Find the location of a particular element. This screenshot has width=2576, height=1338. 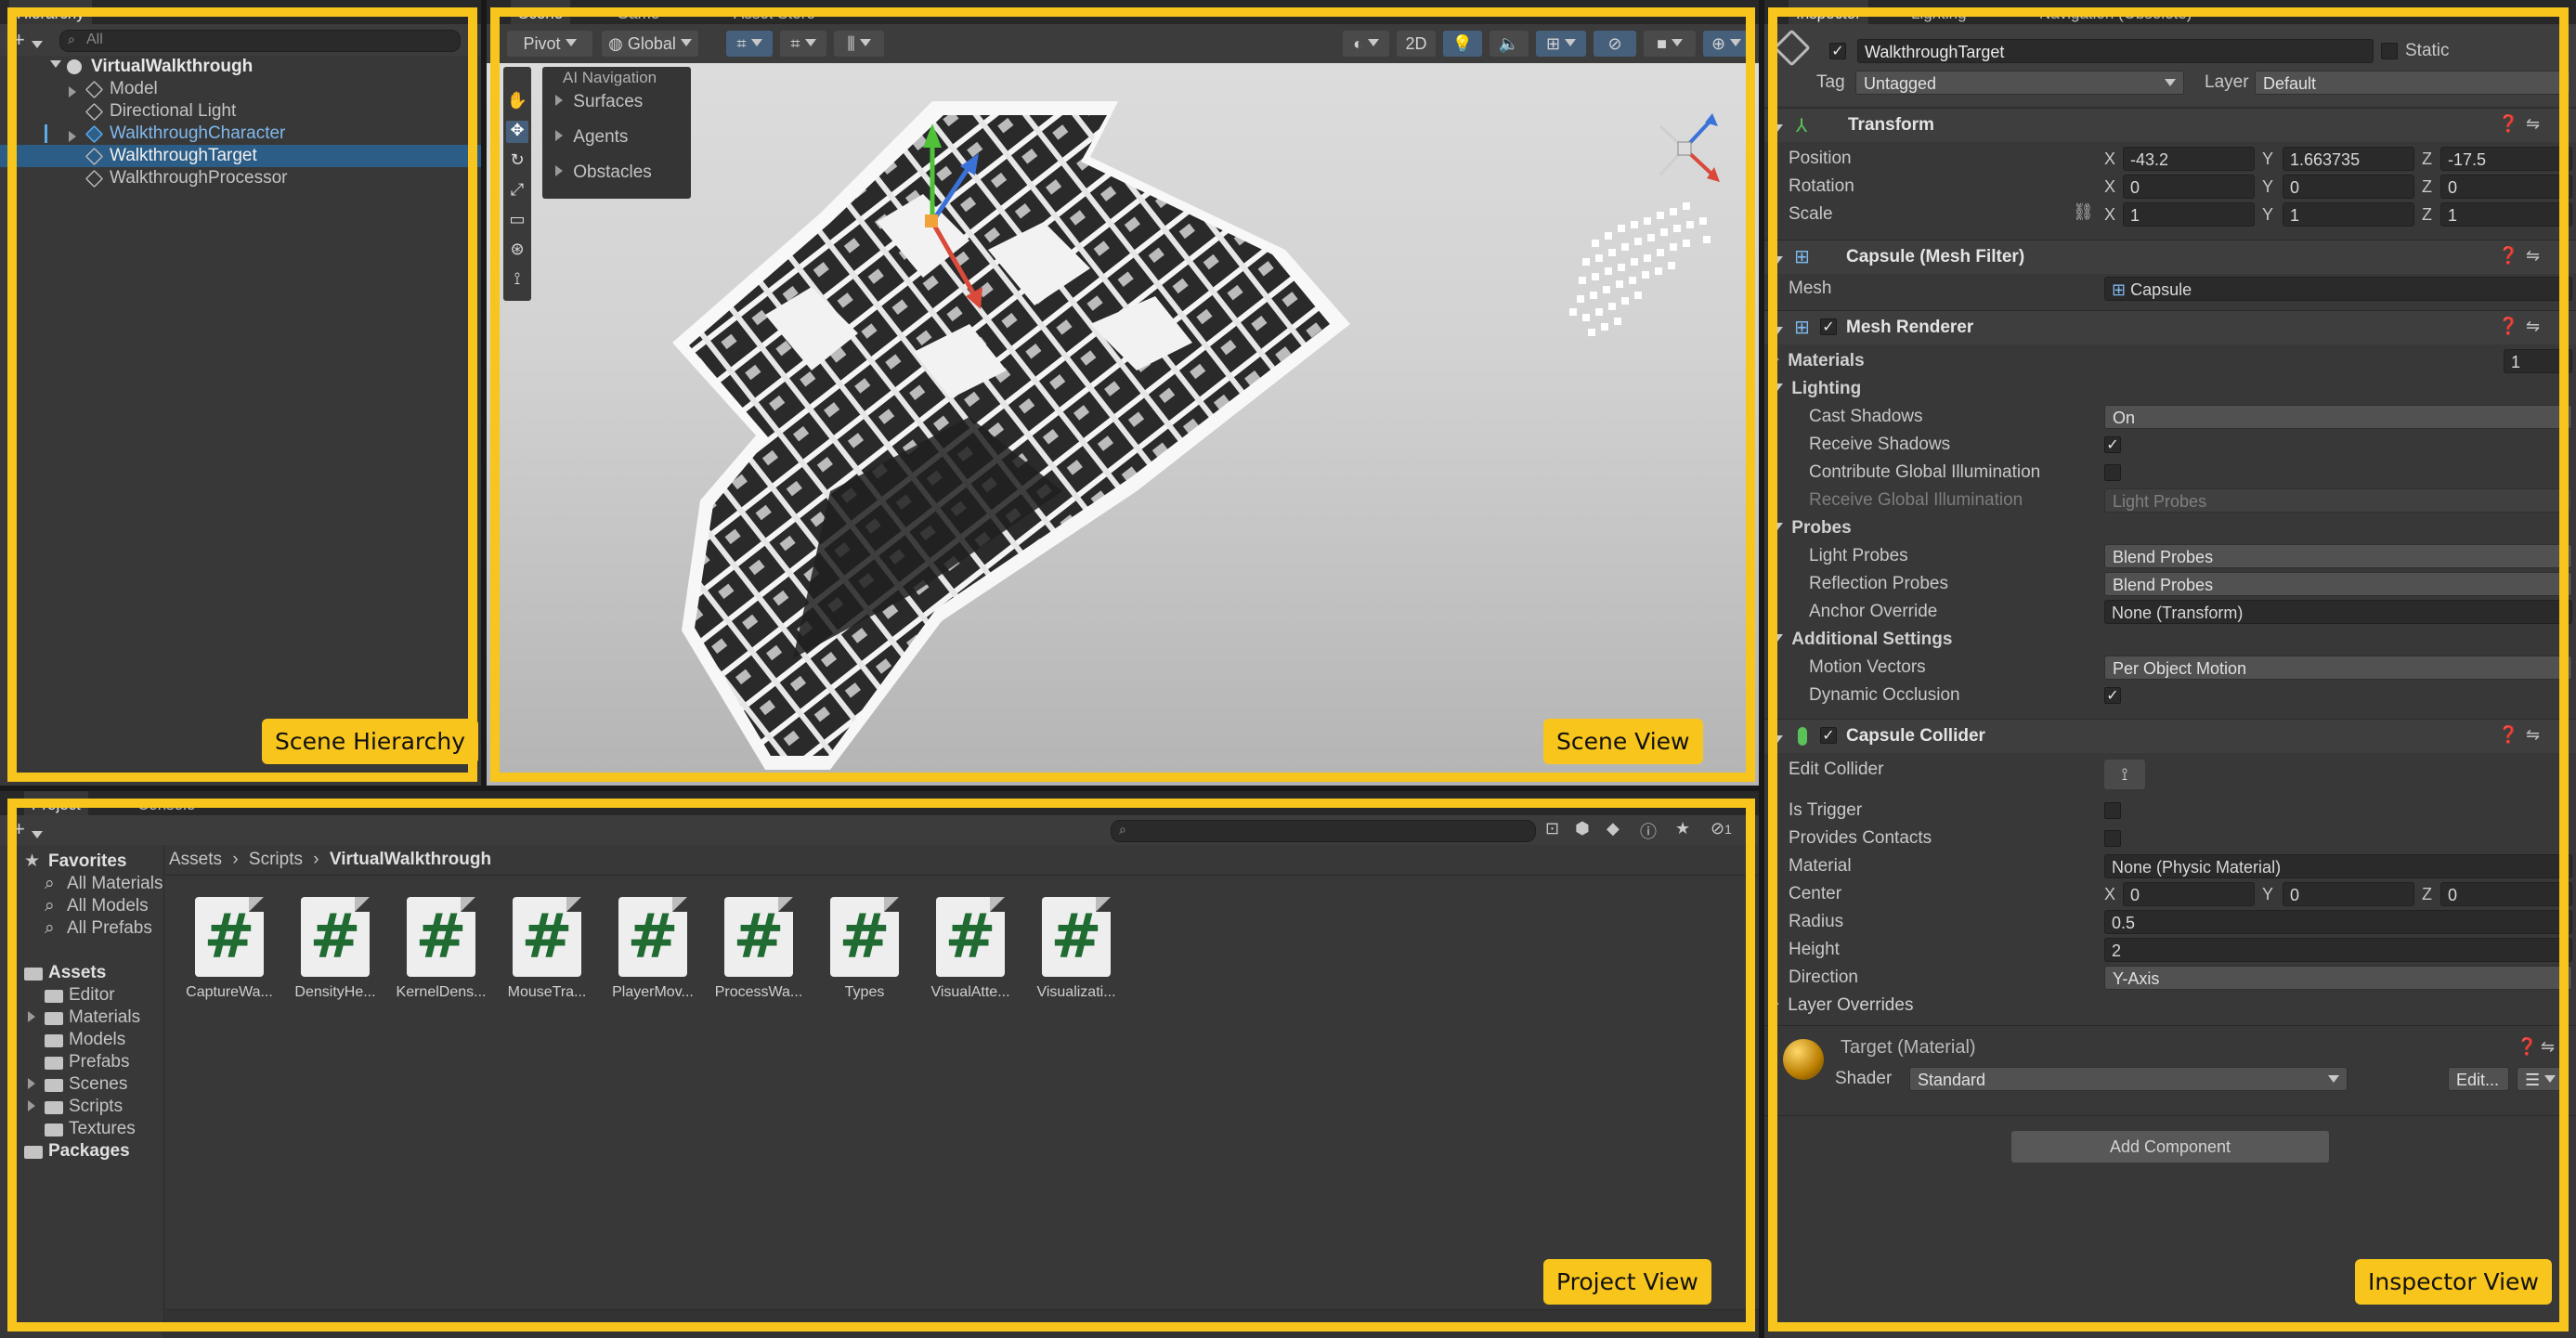

hierarchy-search-input: ⌕ All is located at coordinates (260, 41).